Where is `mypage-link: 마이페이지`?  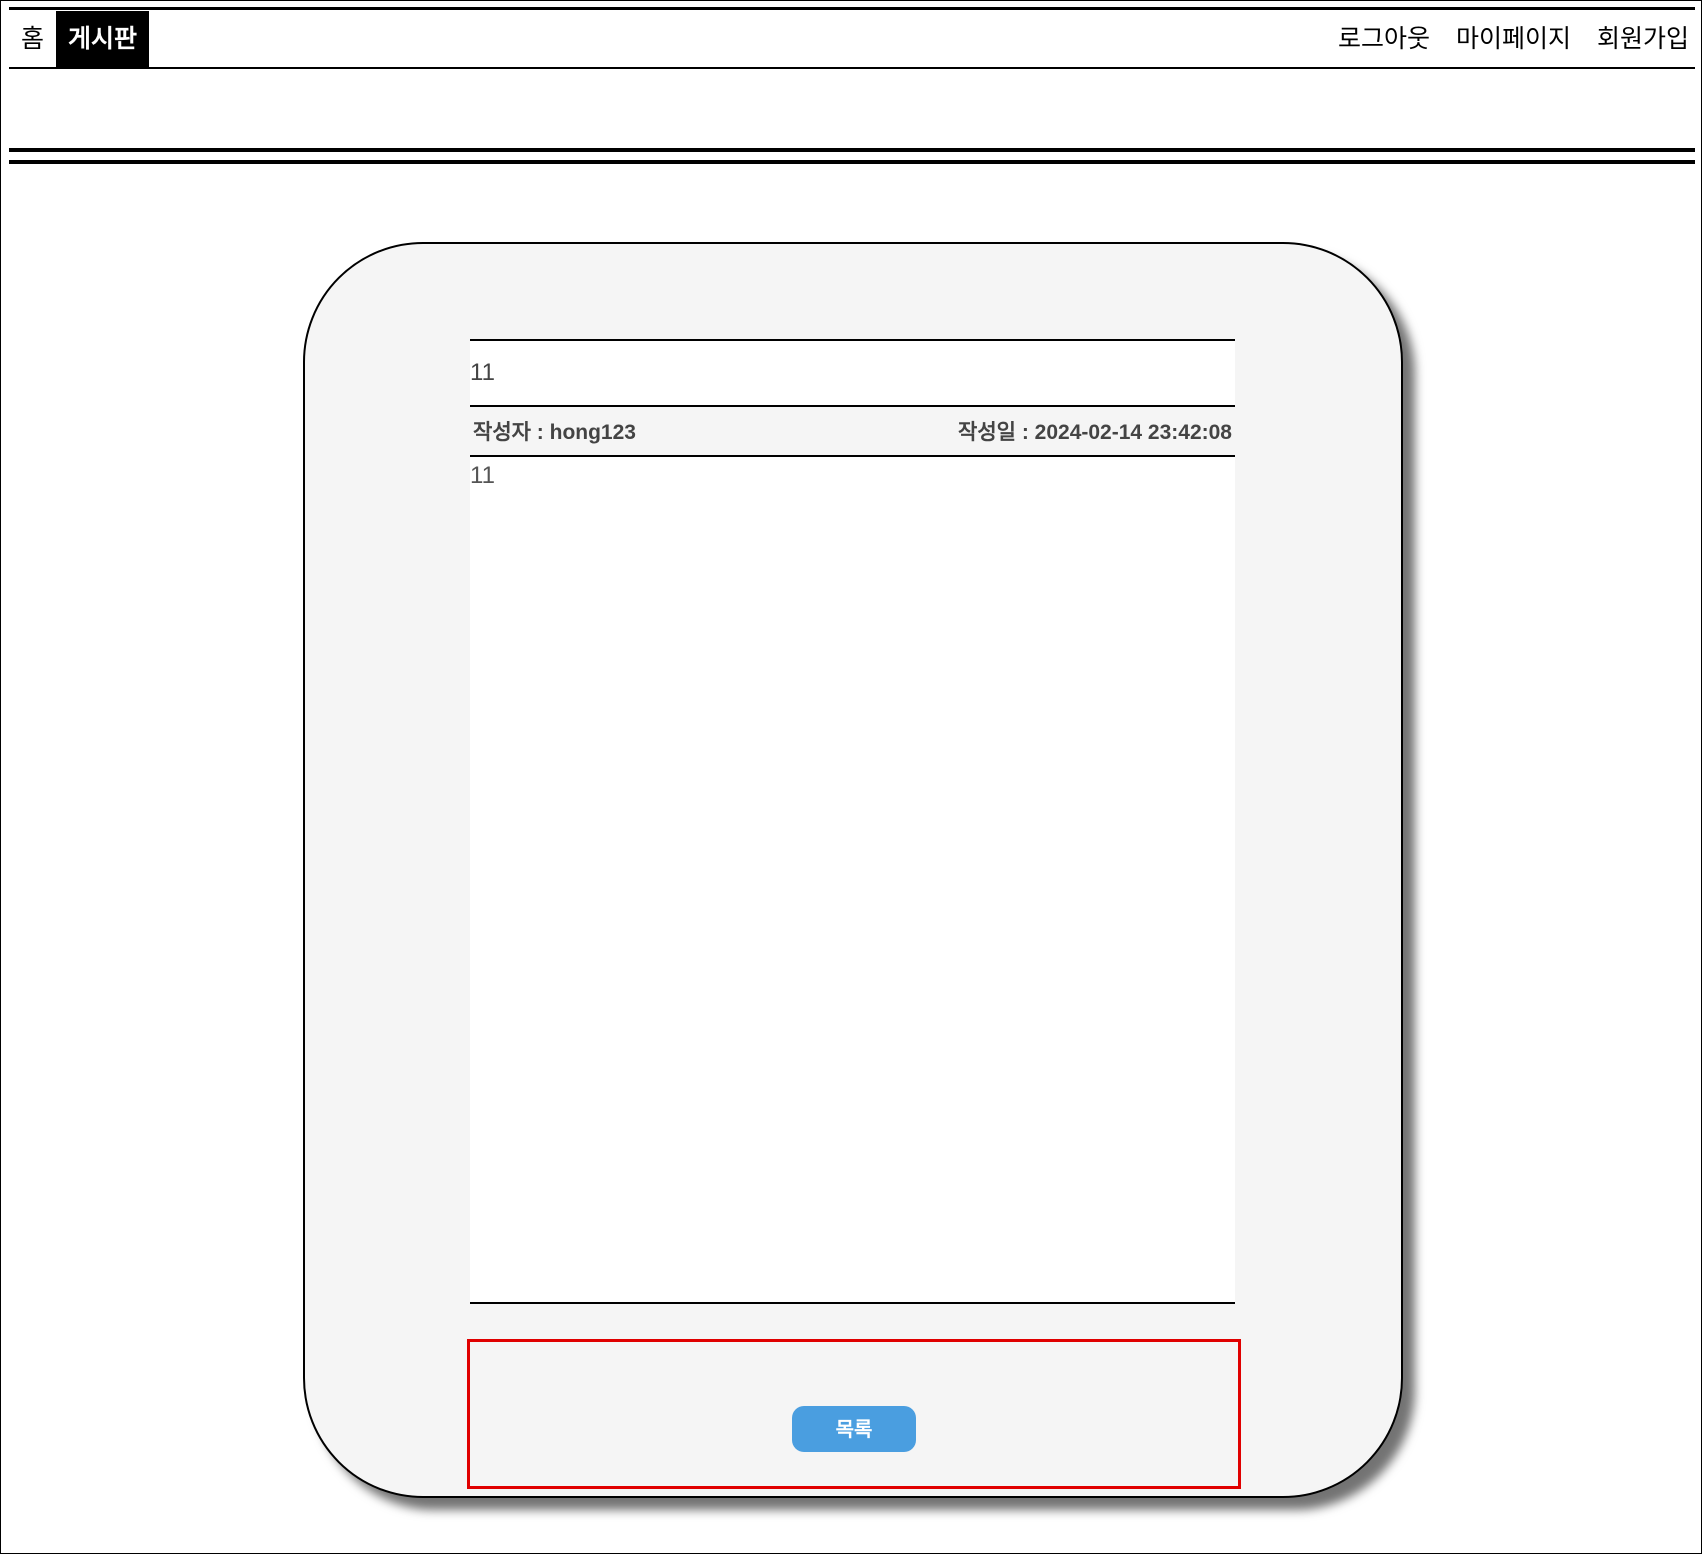
mypage-link: 마이페이지 is located at coordinates (1513, 39).